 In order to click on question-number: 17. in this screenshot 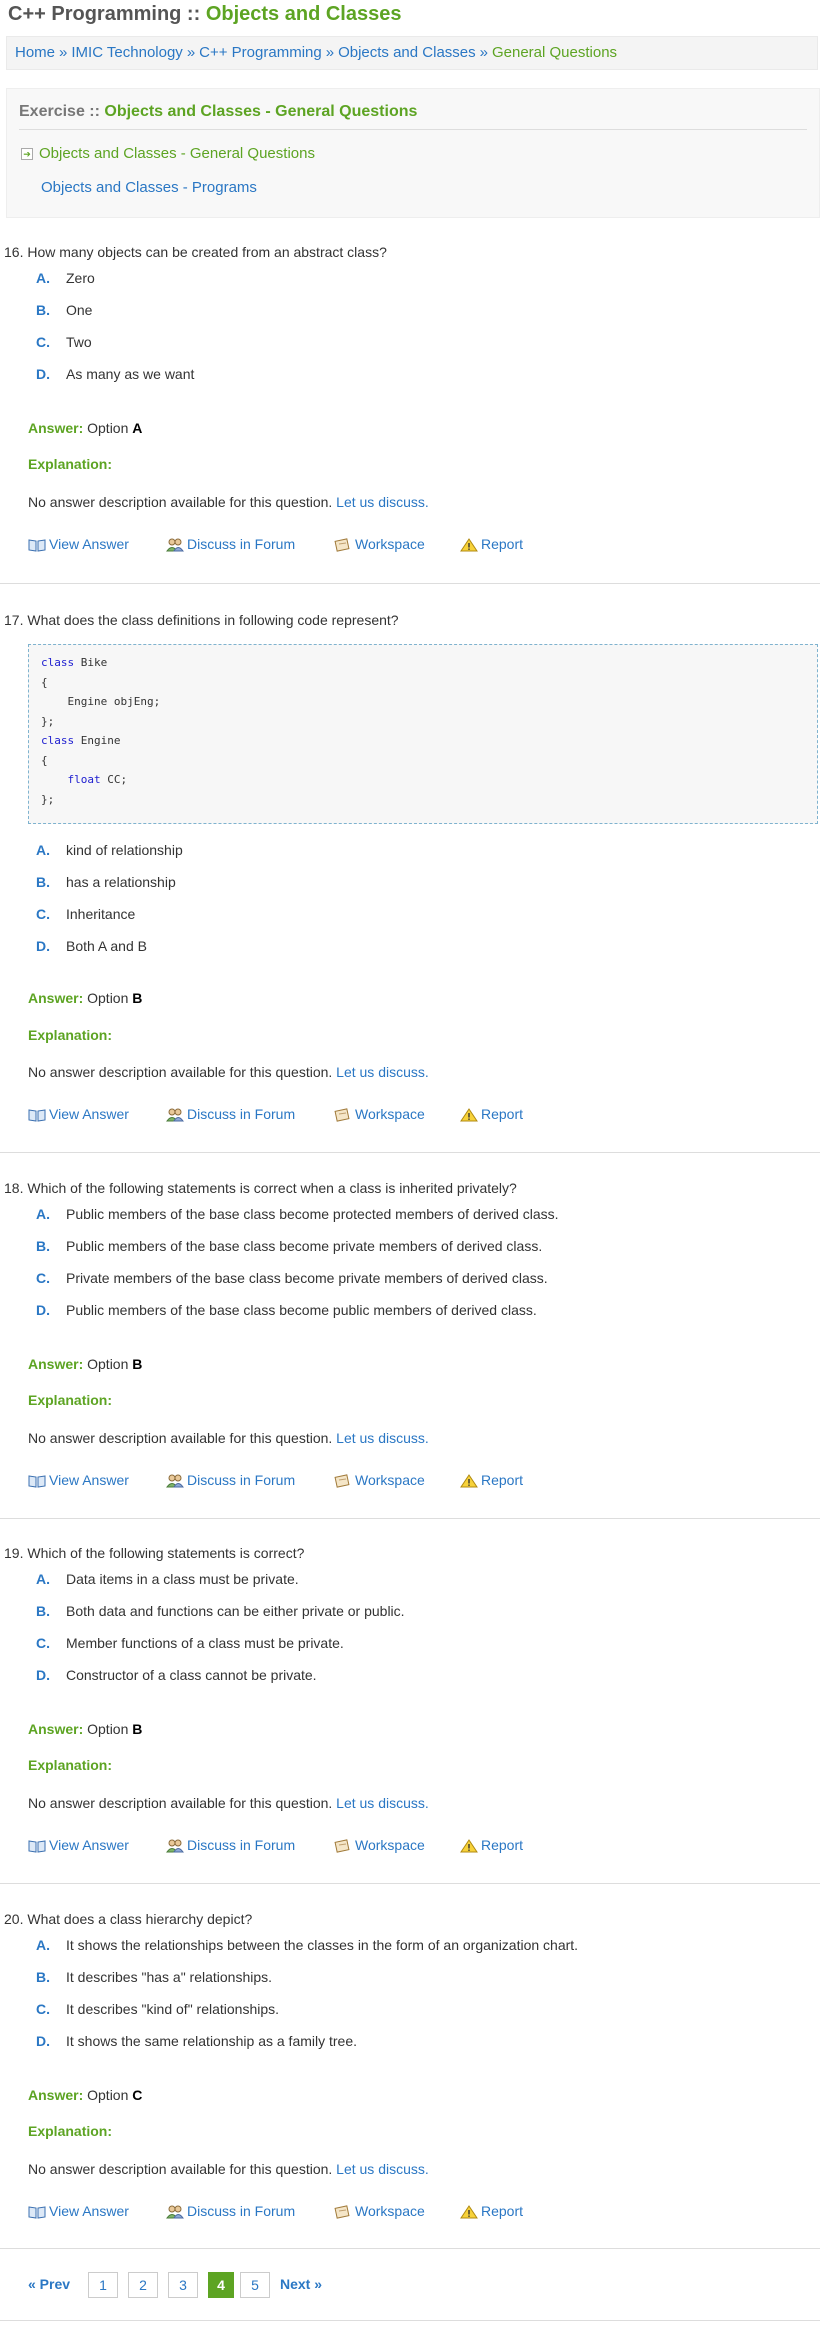, I will do `click(14, 620)`.